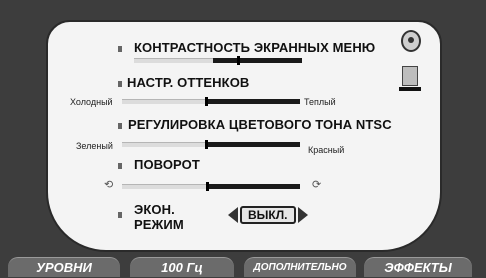  Describe the element at coordinates (260, 124) in the screenshot. I see `ntsc-hue-label: РЕГУЛИРОВКА ЦВЕТОВОГО ТОНА NTSC` at that location.